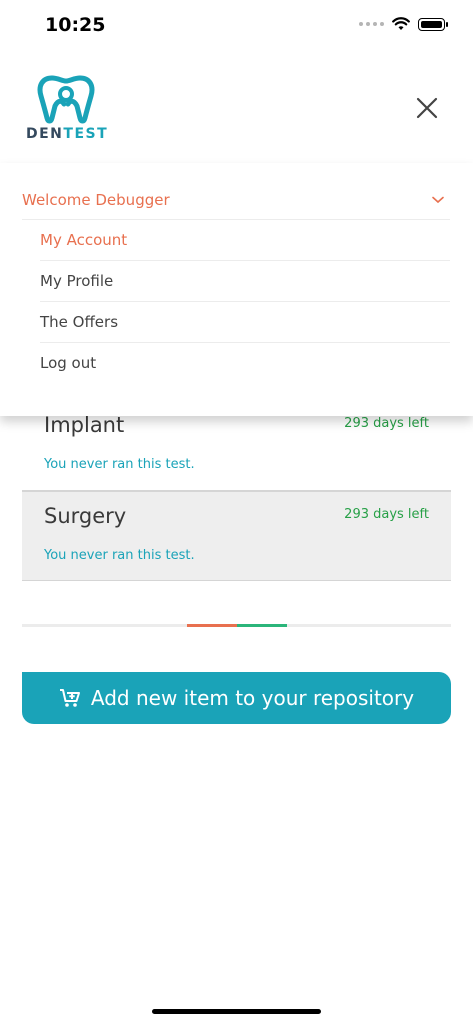 Image resolution: width=473 pixels, height=1024 pixels. What do you see at coordinates (86, 134) in the screenshot?
I see `logo-text-test: TEST` at bounding box center [86, 134].